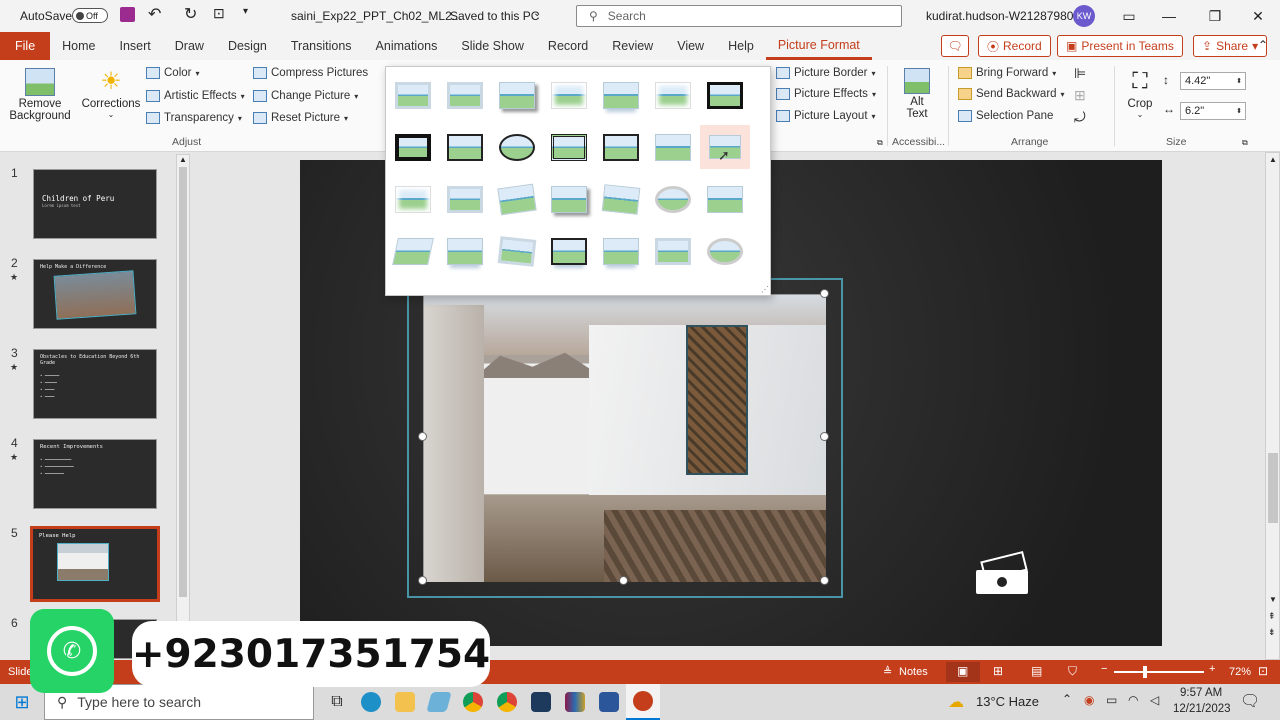 Image resolution: width=1280 pixels, height=720 pixels. I want to click on tab-transitions: Transitions, so click(321, 46).